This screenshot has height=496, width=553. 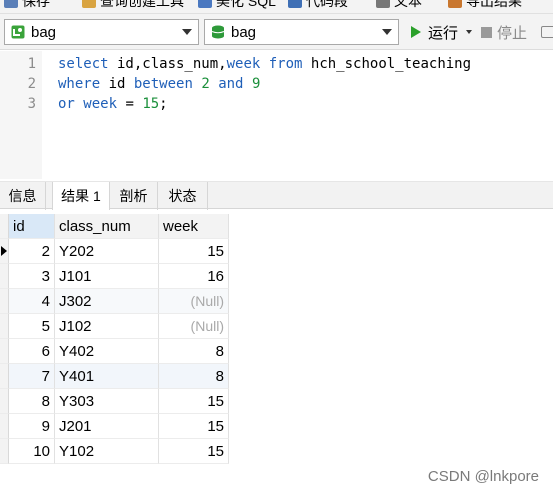 I want to click on export-icon, so click(x=455, y=4).